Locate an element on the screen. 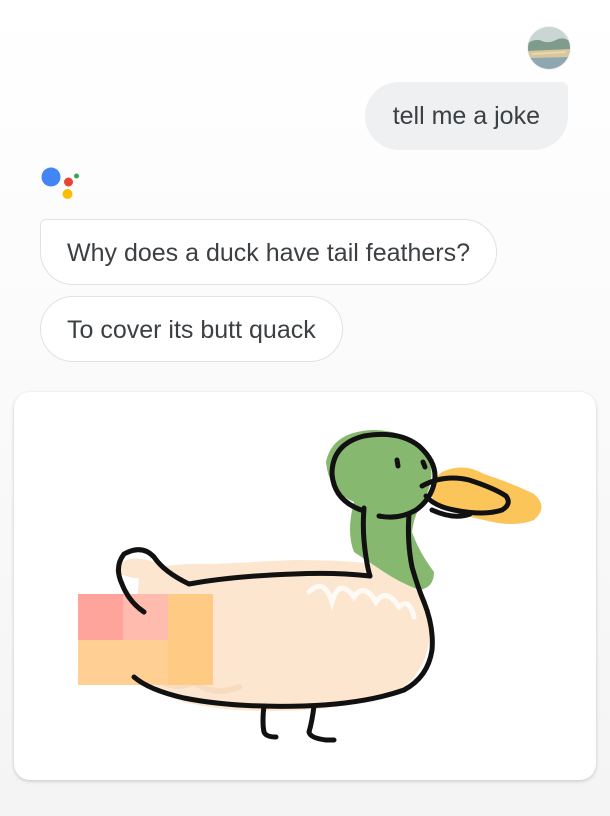  user-avatar is located at coordinates (549, 48).